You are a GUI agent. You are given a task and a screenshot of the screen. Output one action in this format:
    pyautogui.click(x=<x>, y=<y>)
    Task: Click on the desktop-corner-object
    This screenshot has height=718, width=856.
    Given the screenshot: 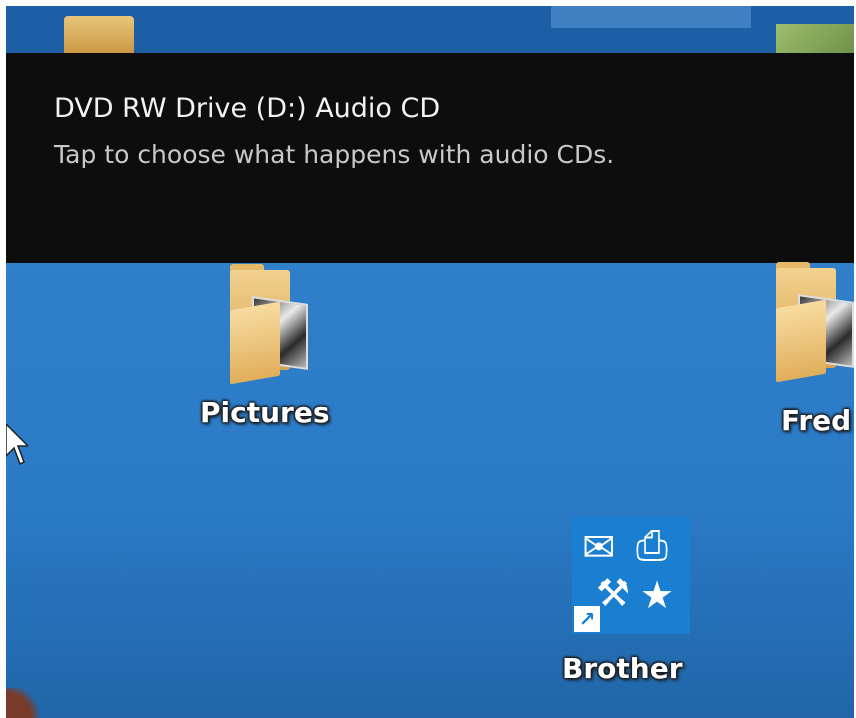 What is the action you would take?
    pyautogui.click(x=26, y=703)
    